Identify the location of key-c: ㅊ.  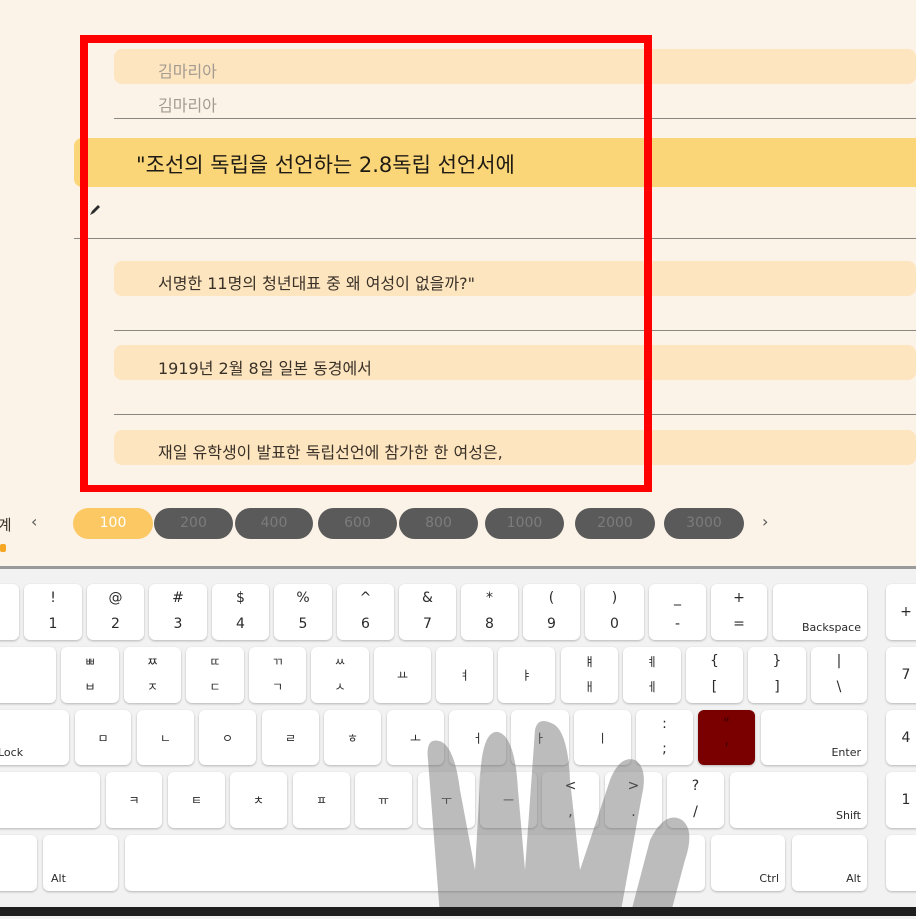
(258, 800).